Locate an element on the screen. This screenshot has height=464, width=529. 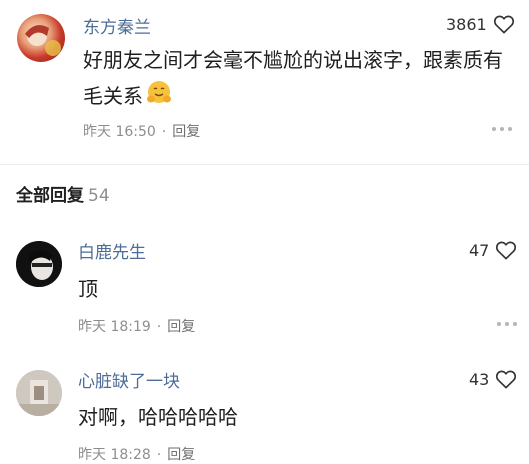
like-button: 47 is located at coordinates (493, 250).